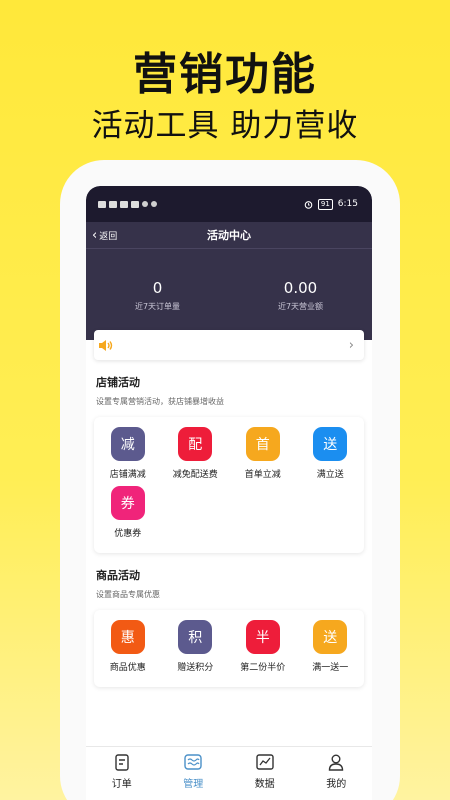 The width and height of the screenshot is (450, 800). Describe the element at coordinates (325, 204) in the screenshot. I see `battery-level: 91` at that location.